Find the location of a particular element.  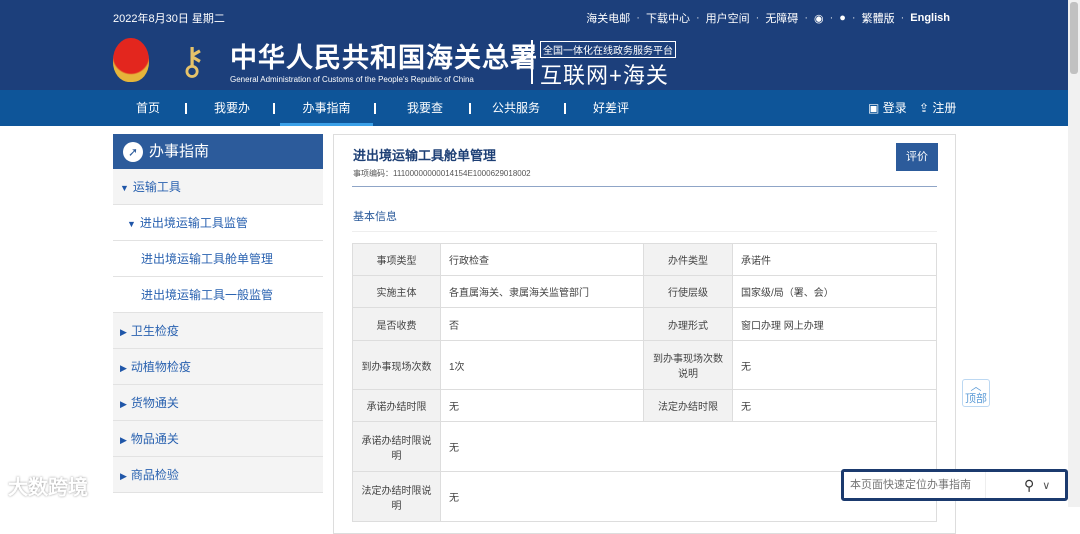

quick-locate-search: ⚲ ∨ is located at coordinates (954, 485).